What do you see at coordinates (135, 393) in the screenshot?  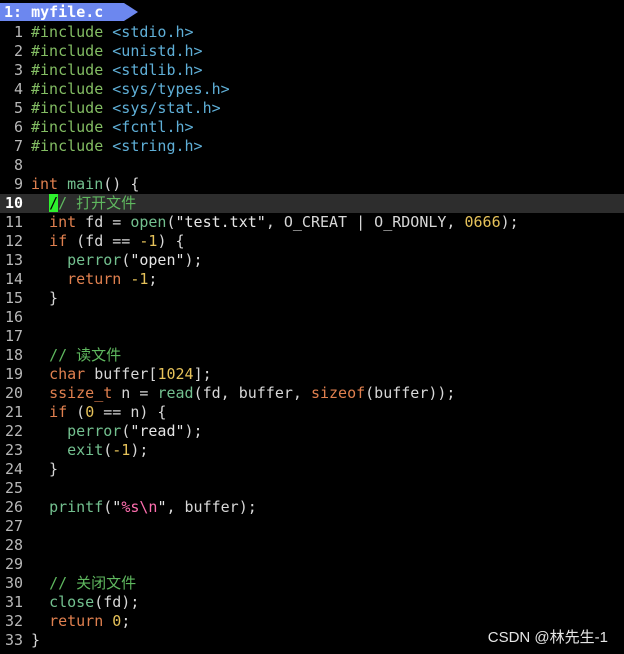 I see `code-token: n =` at bounding box center [135, 393].